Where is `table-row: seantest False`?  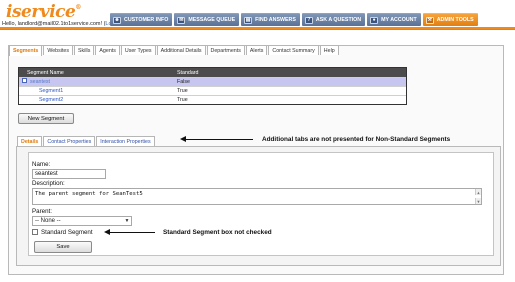 table-row: seantest False is located at coordinates (212, 81).